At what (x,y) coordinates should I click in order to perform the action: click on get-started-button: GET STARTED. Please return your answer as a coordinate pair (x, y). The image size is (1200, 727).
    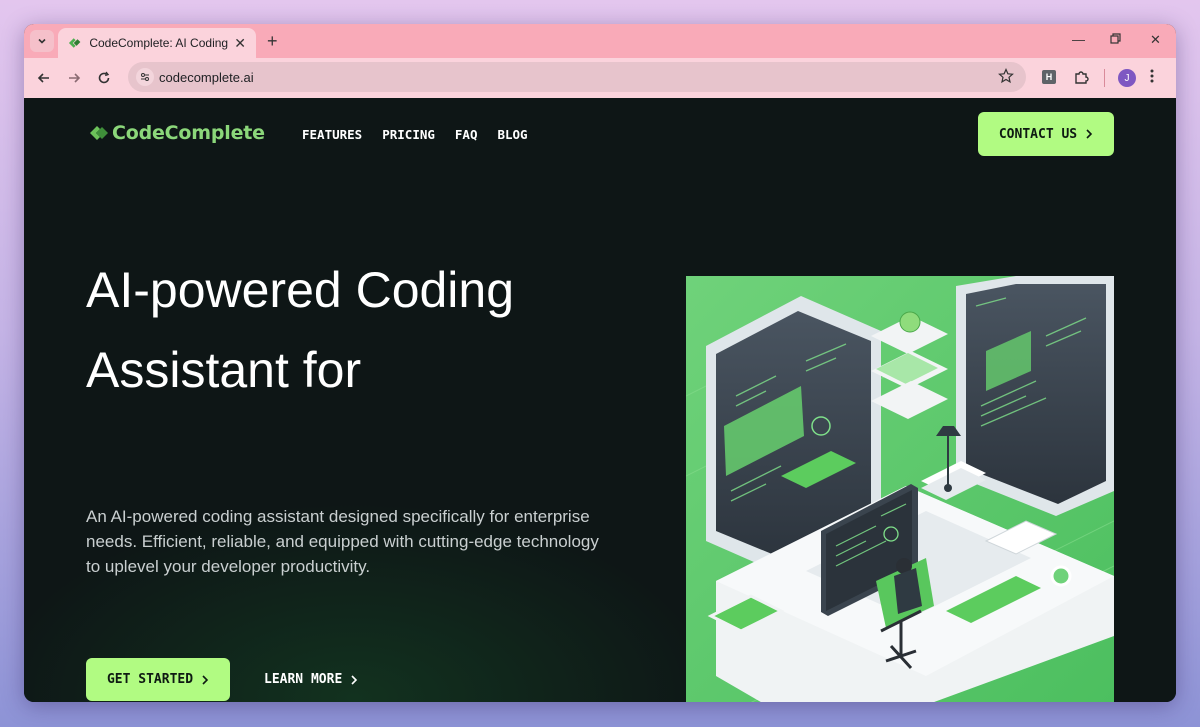
    Looking at the image, I should click on (158, 679).